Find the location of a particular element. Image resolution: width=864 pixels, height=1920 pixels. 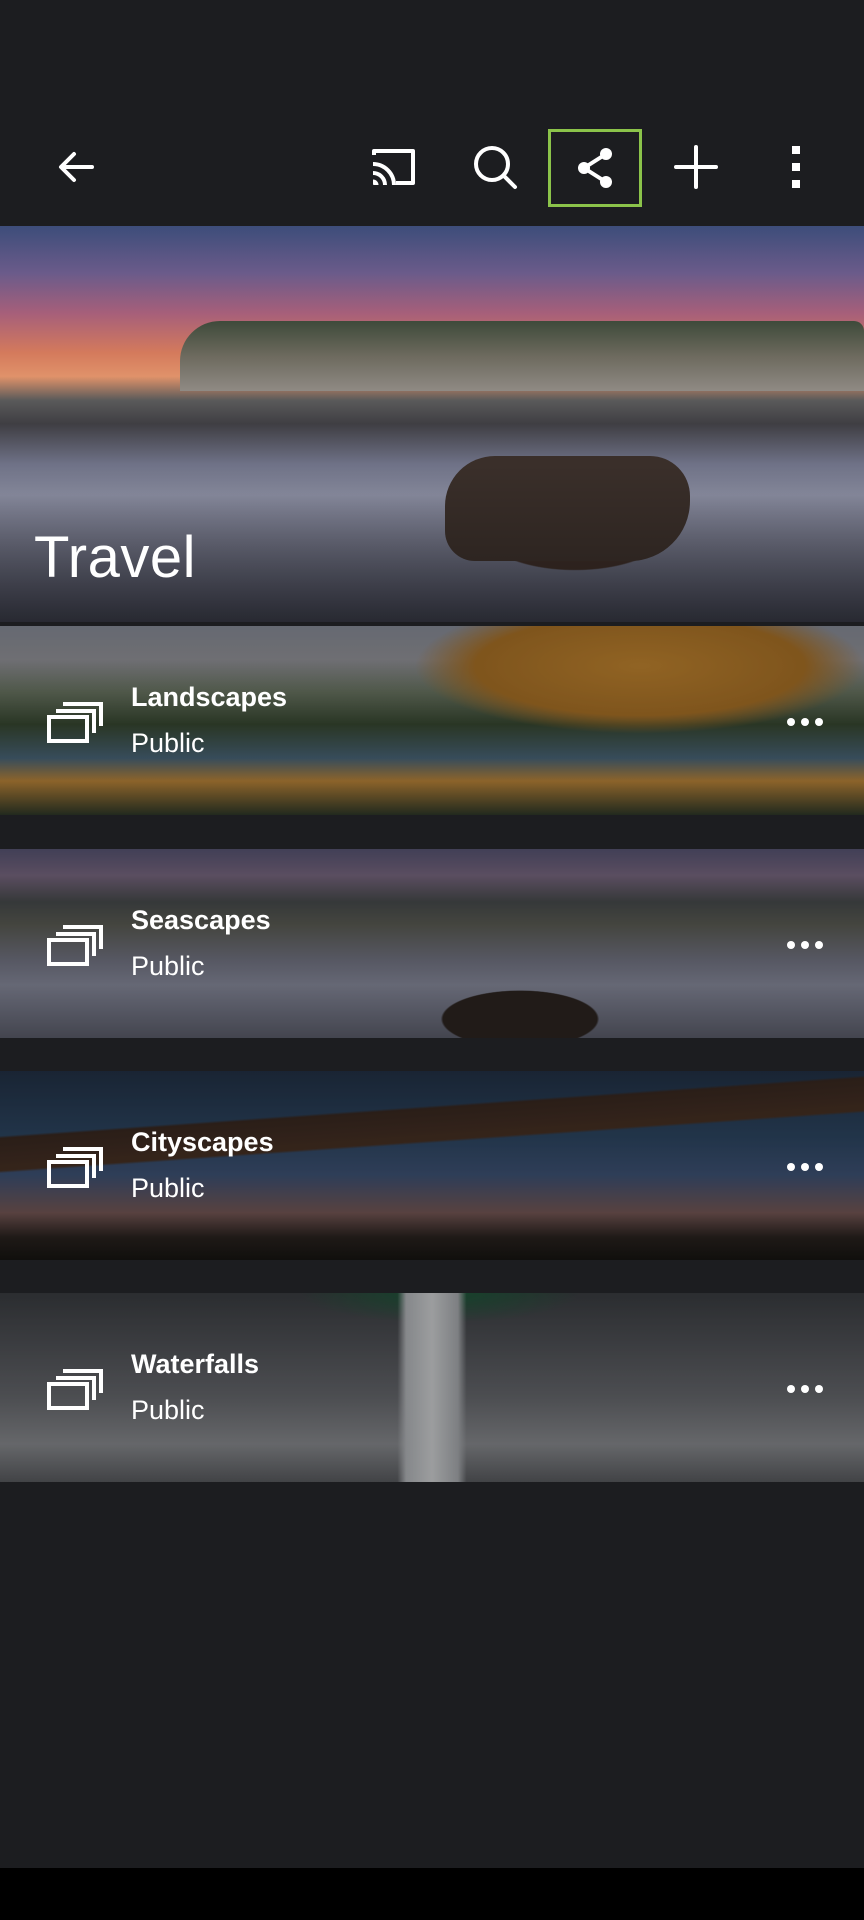

header-driftwood-shape is located at coordinates (567, 508).